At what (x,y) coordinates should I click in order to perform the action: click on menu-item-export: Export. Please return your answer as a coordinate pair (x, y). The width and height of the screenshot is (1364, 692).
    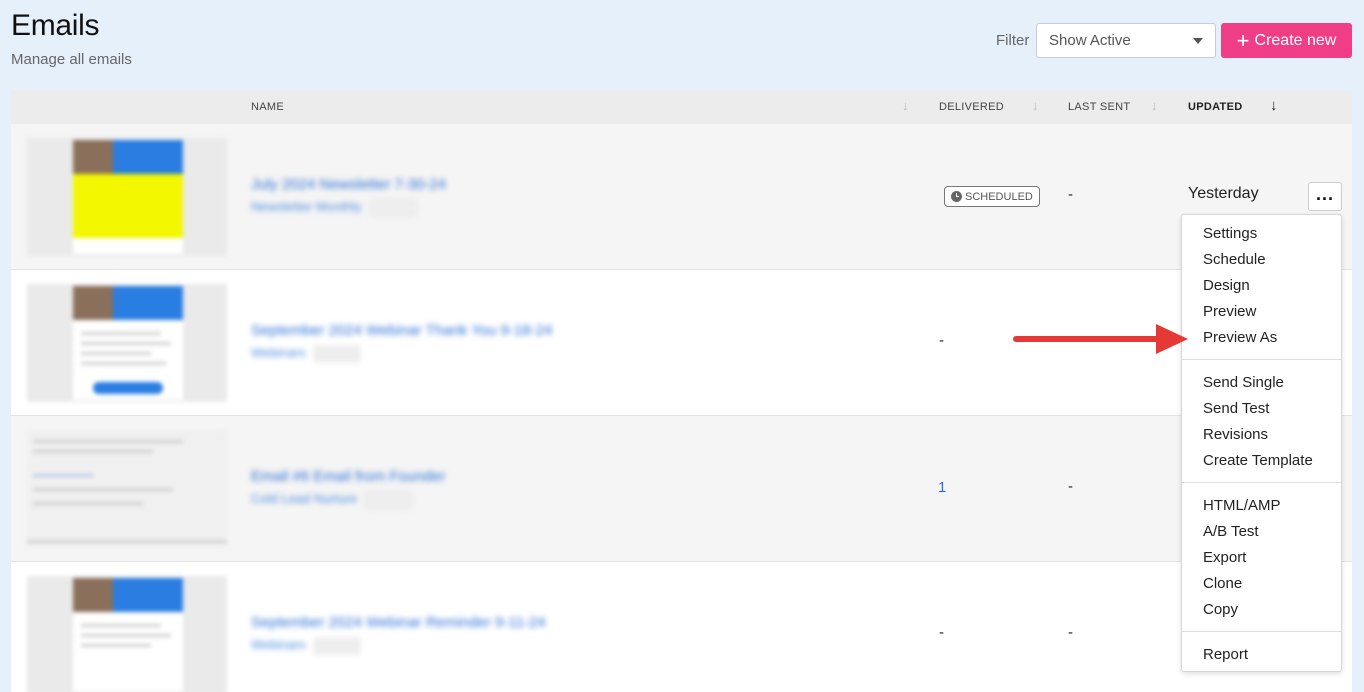
    Looking at the image, I should click on (1224, 557).